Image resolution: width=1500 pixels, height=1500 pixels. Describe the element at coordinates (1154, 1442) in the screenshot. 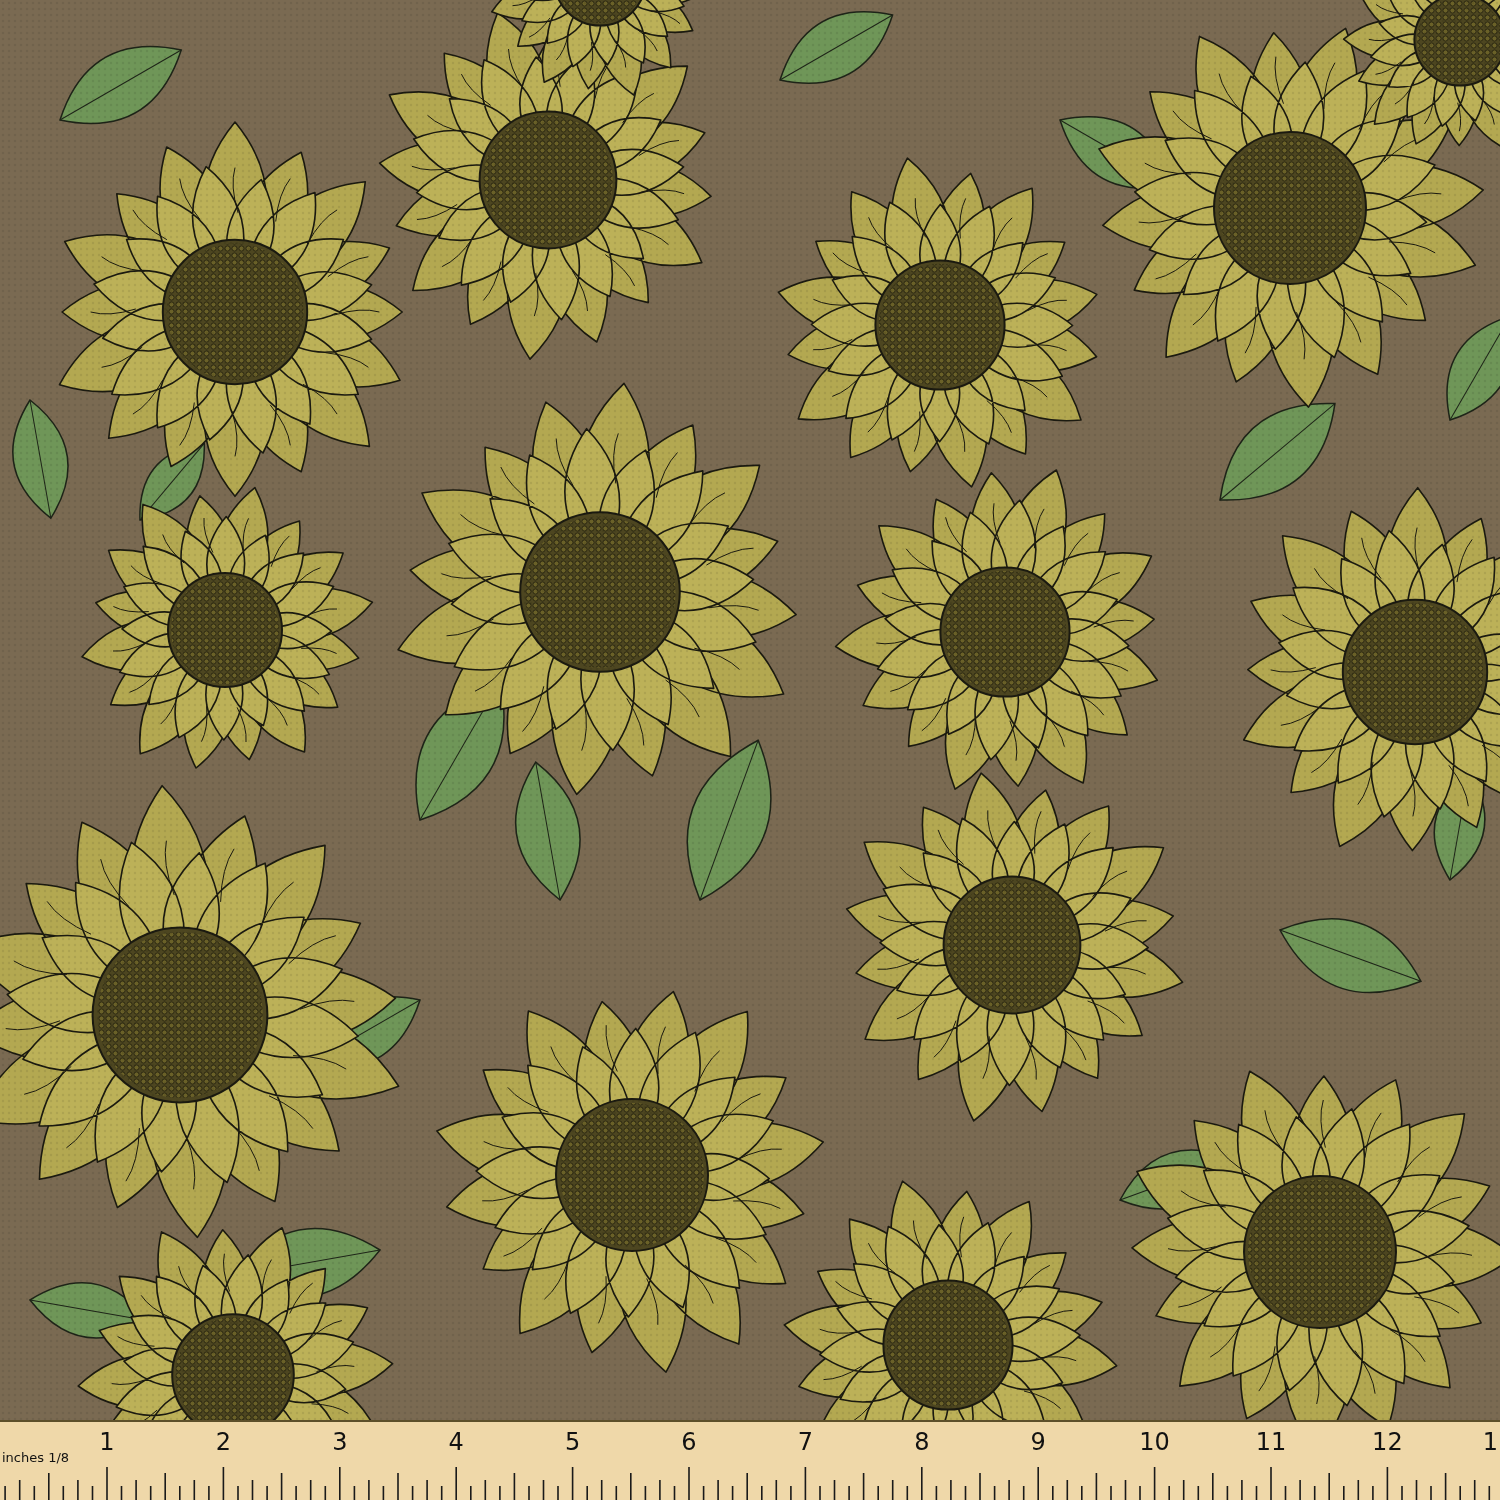

I see `ruler-number: 10` at that location.